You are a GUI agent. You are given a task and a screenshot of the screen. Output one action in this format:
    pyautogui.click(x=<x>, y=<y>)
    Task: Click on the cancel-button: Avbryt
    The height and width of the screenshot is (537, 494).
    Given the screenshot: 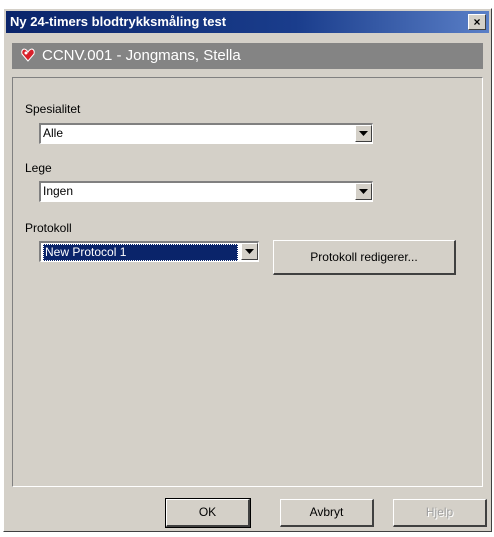 What is the action you would take?
    pyautogui.click(x=327, y=513)
    